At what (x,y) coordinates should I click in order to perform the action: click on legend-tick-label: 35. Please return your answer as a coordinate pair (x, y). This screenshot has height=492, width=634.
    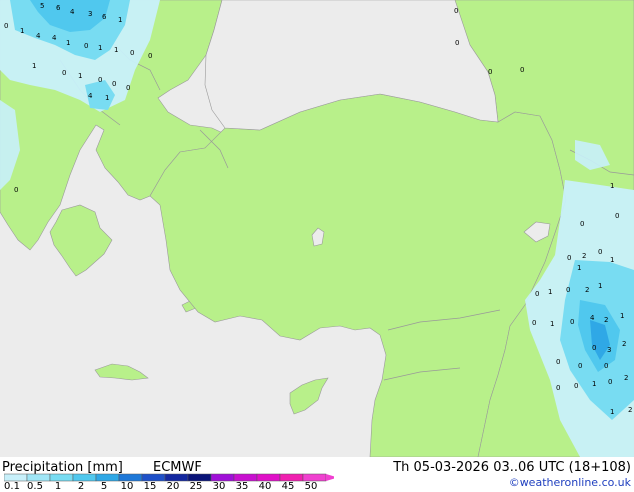
    Looking at the image, I should click on (242, 486).